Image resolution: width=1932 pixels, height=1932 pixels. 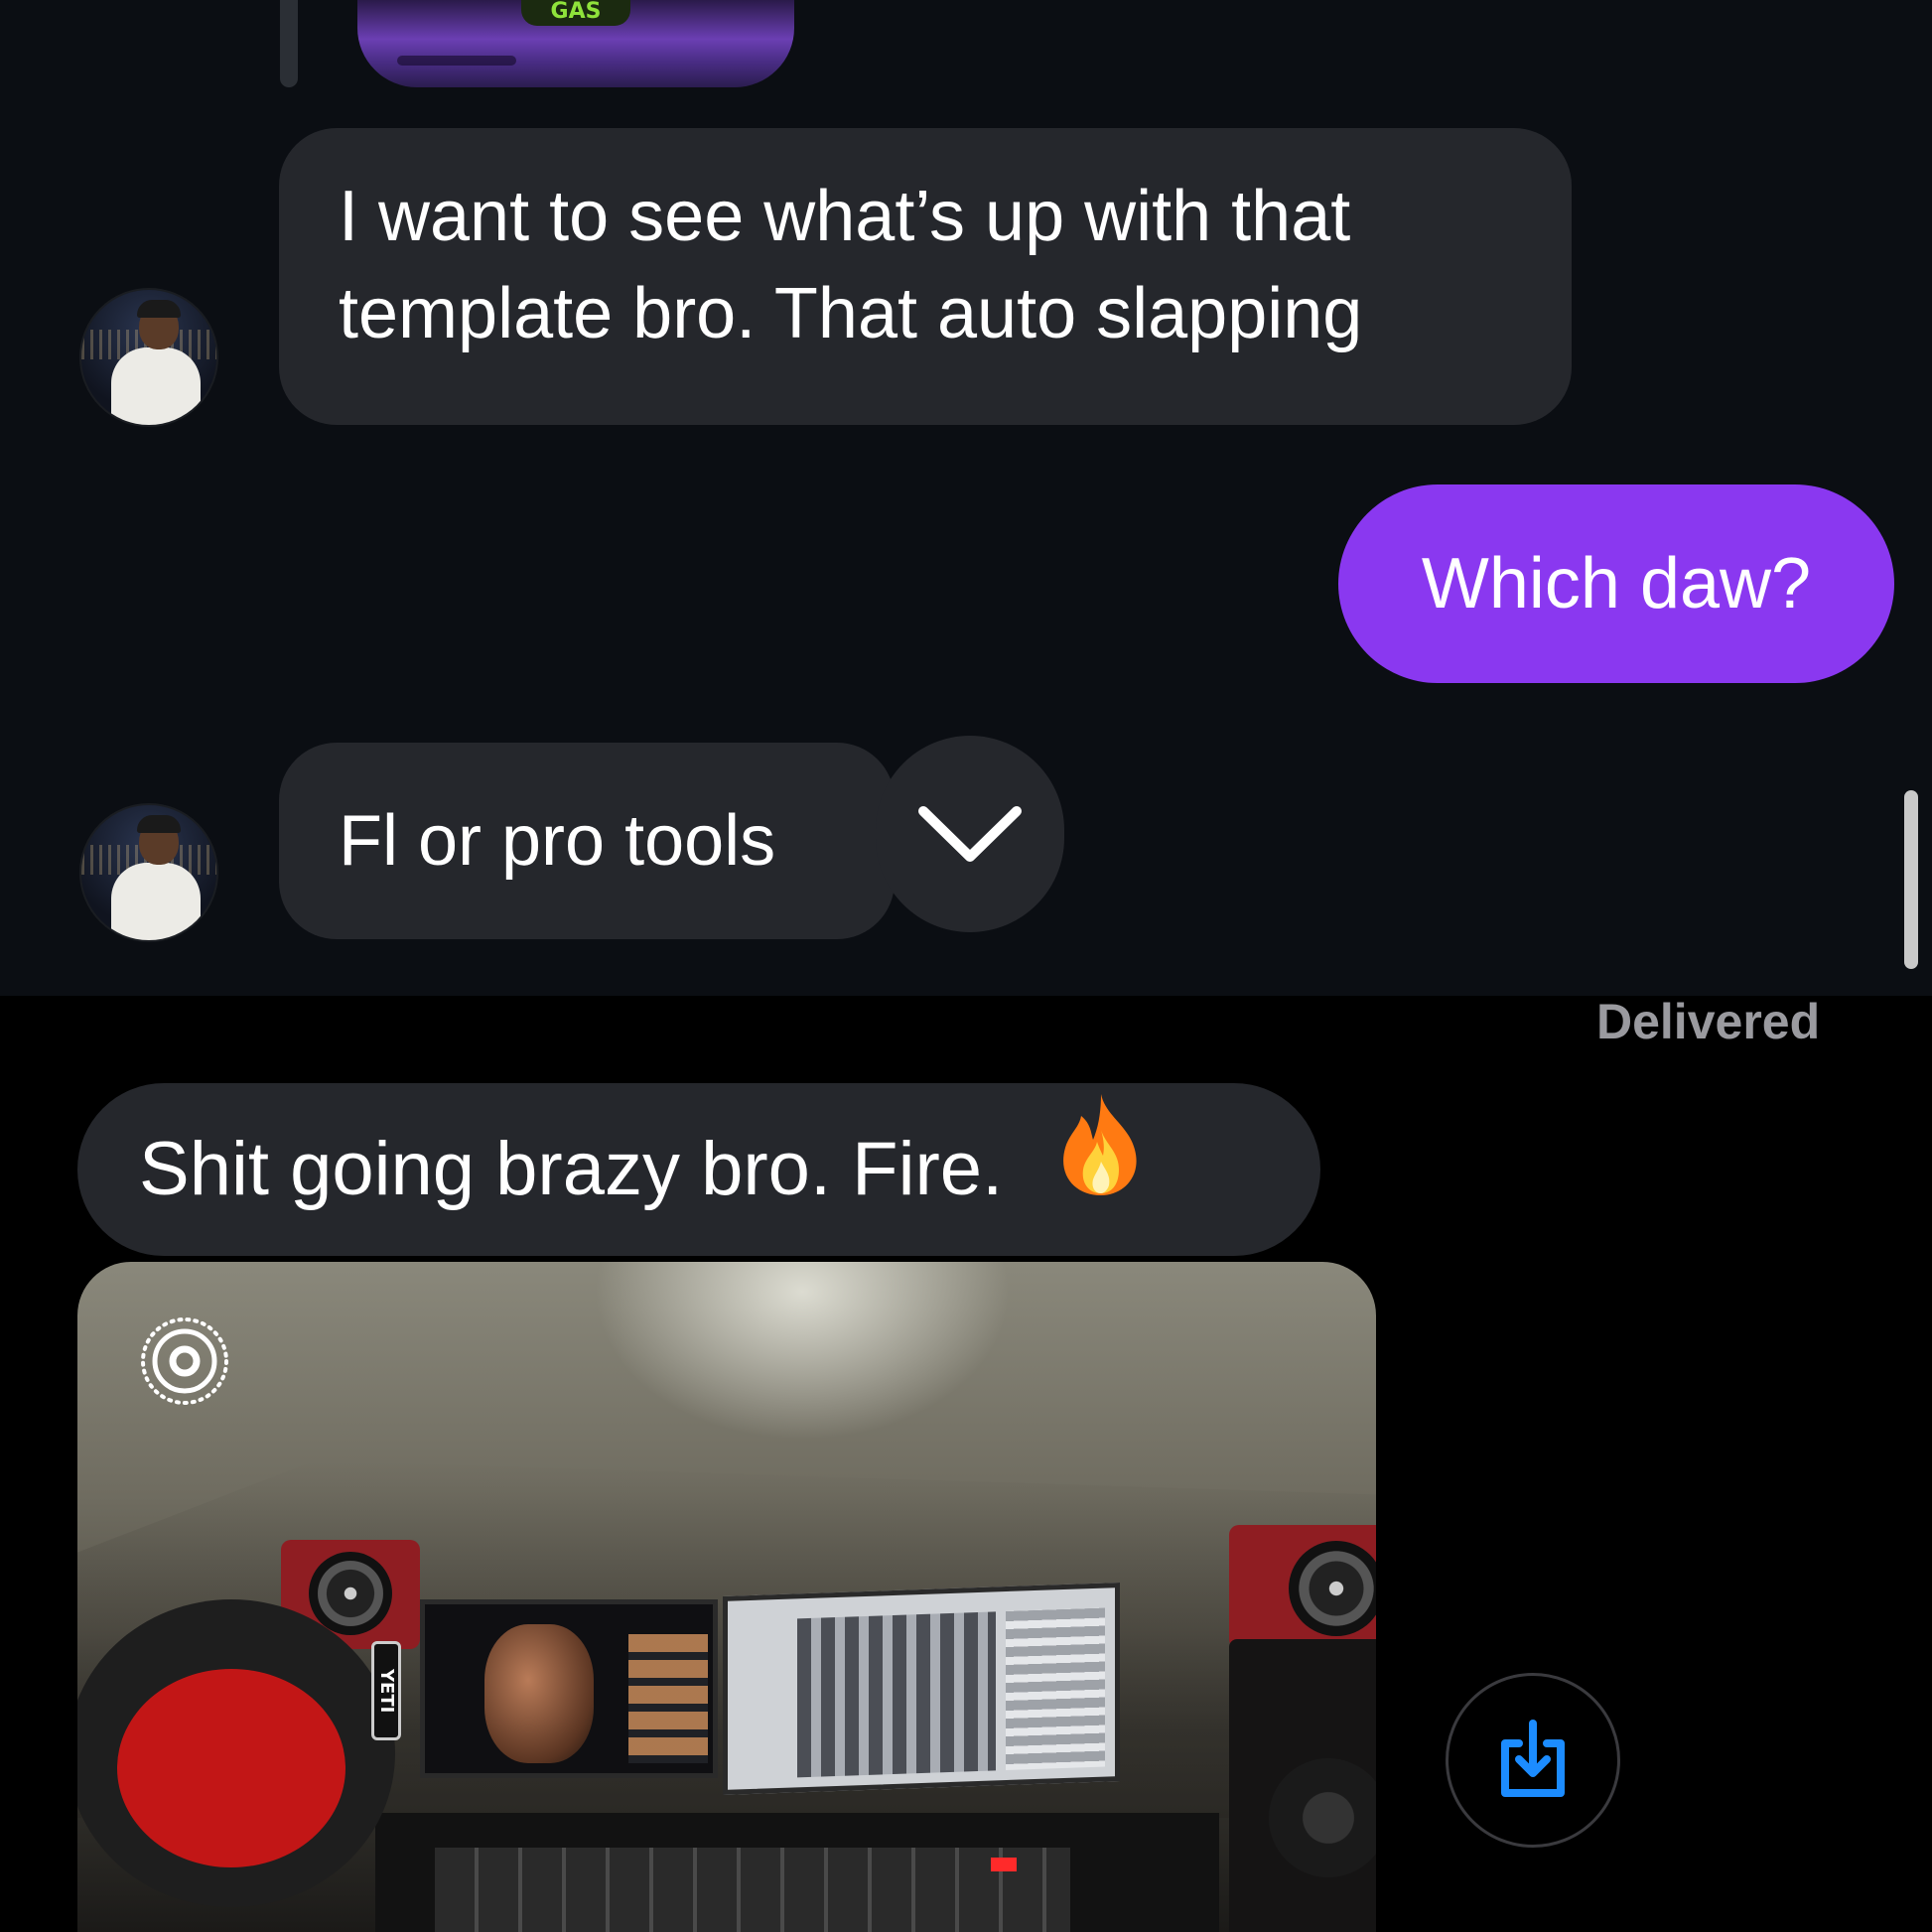 I want to click on left-monitor, so click(x=569, y=1688).